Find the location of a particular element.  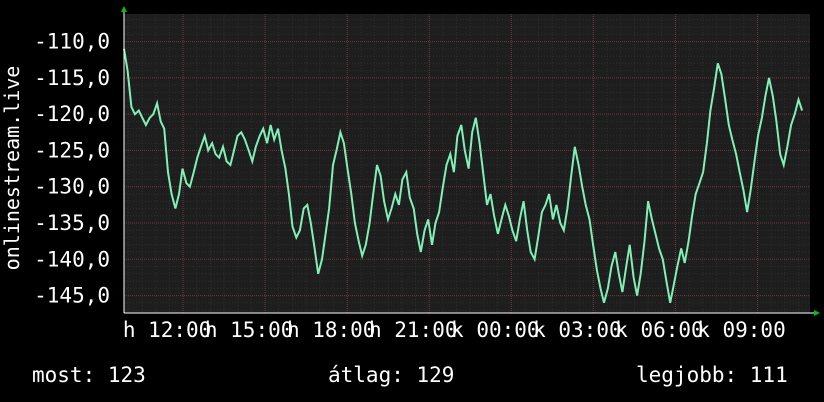

average-value-label: átlag: 129 is located at coordinates (391, 375).